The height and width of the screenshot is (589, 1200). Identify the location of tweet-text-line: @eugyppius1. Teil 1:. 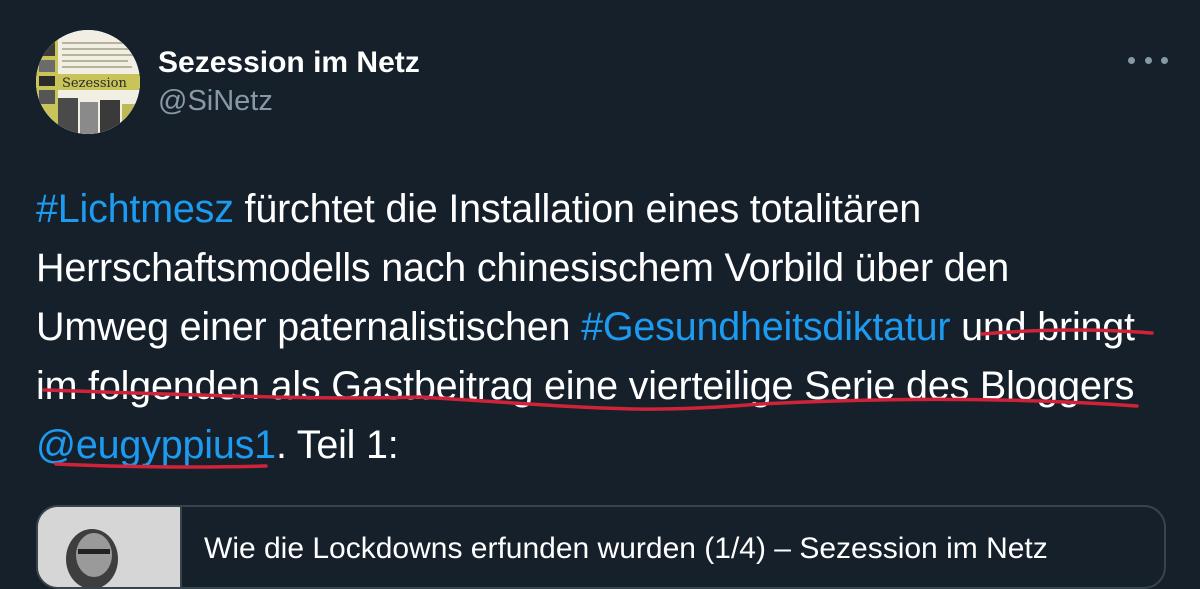
(606, 445).